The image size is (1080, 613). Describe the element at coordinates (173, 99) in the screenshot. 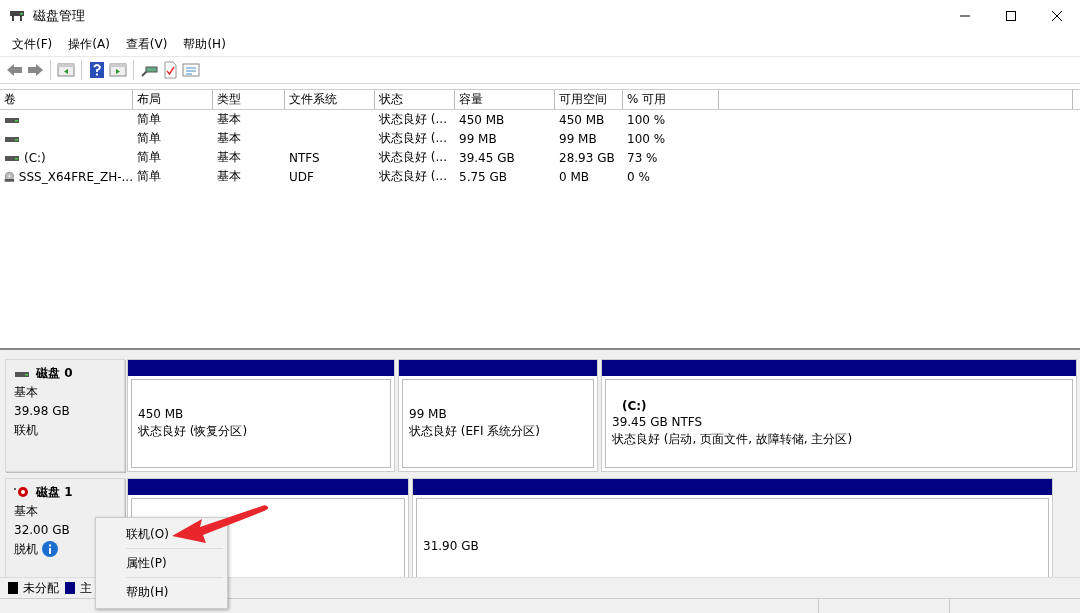

I see `column-header: 布局` at that location.